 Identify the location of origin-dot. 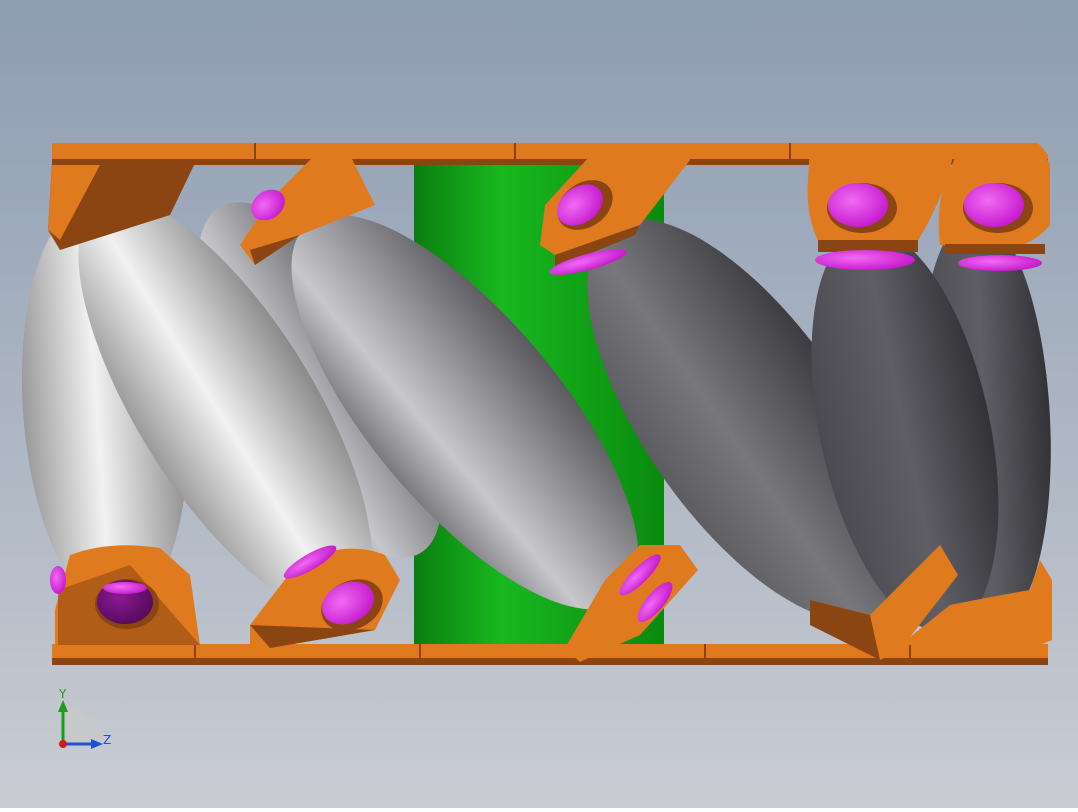
(63, 744).